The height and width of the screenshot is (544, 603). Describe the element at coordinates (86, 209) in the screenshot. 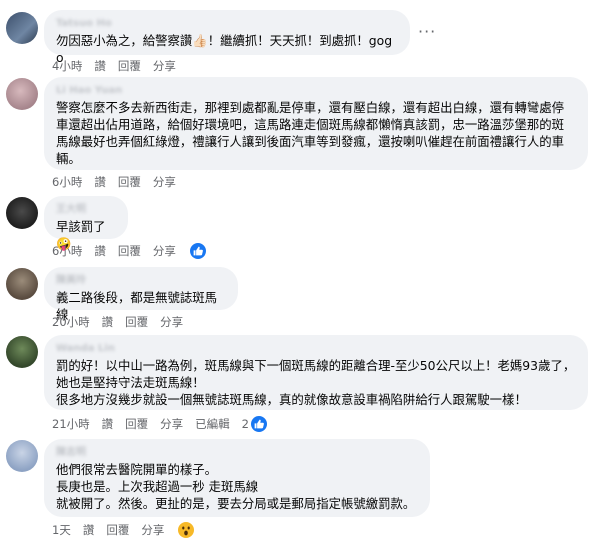

I see `comment-author: 王大明` at that location.